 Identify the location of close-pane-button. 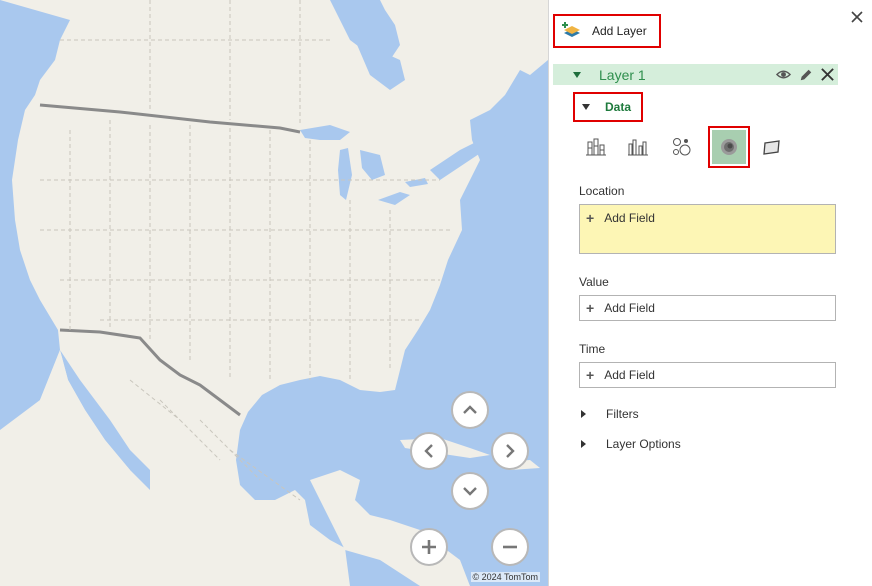
(857, 17).